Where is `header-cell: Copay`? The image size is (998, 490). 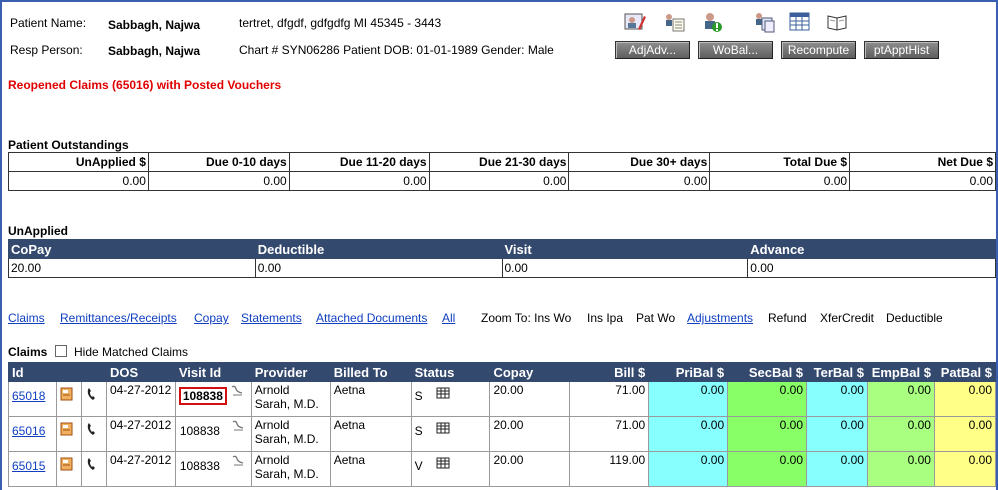
header-cell: Copay is located at coordinates (530, 372).